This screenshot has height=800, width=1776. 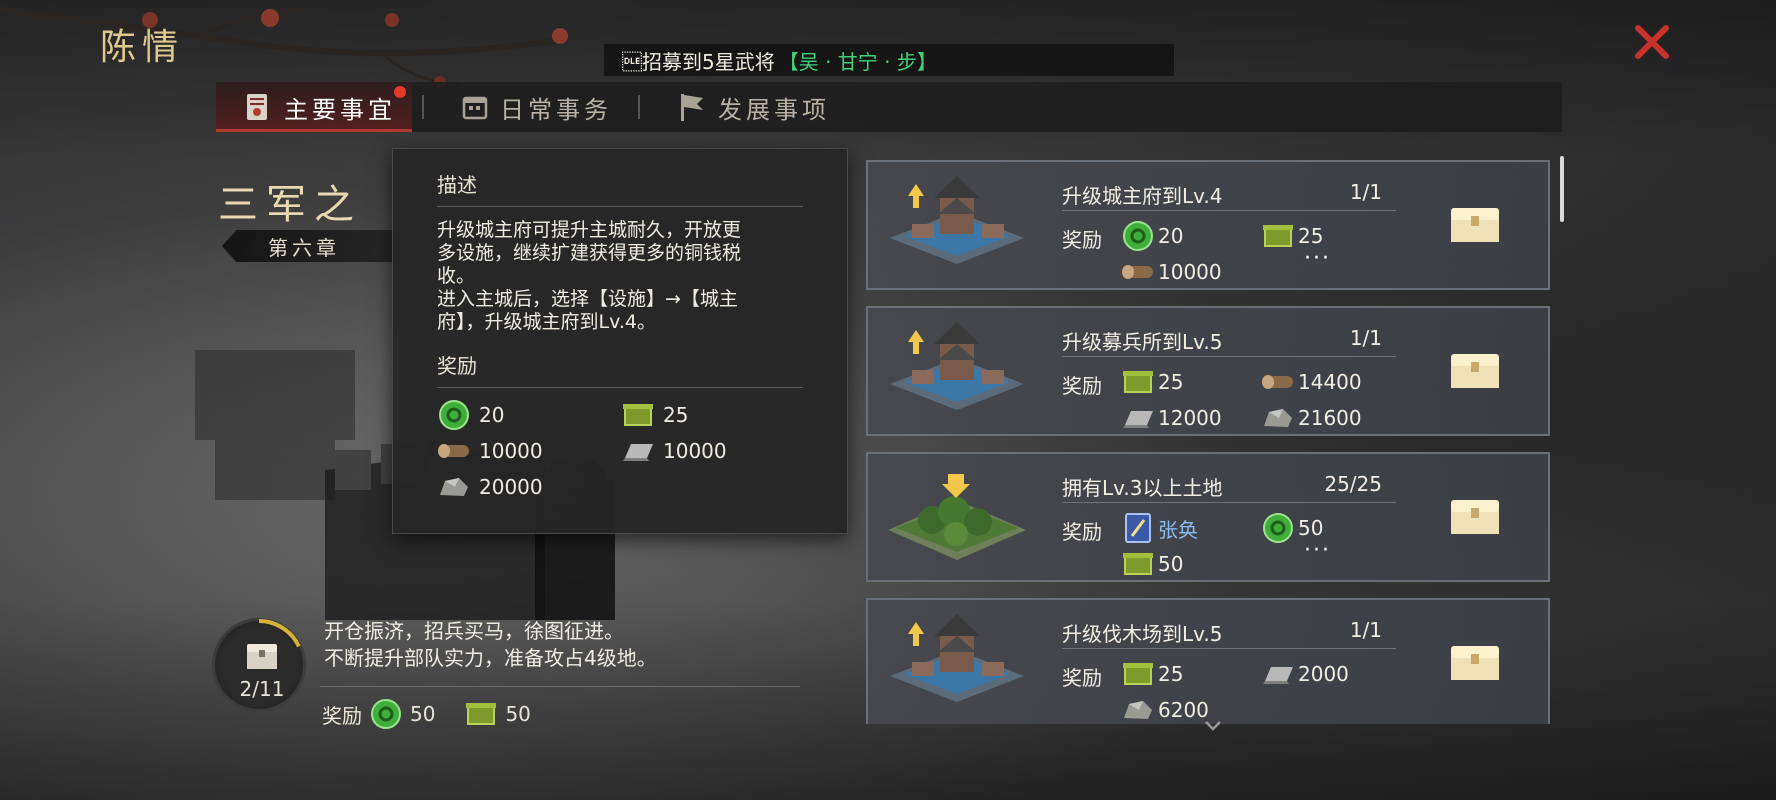 What do you see at coordinates (889, 107) in the screenshot?
I see `tab-bar: 主要事宜 日常事务 发展事项` at bounding box center [889, 107].